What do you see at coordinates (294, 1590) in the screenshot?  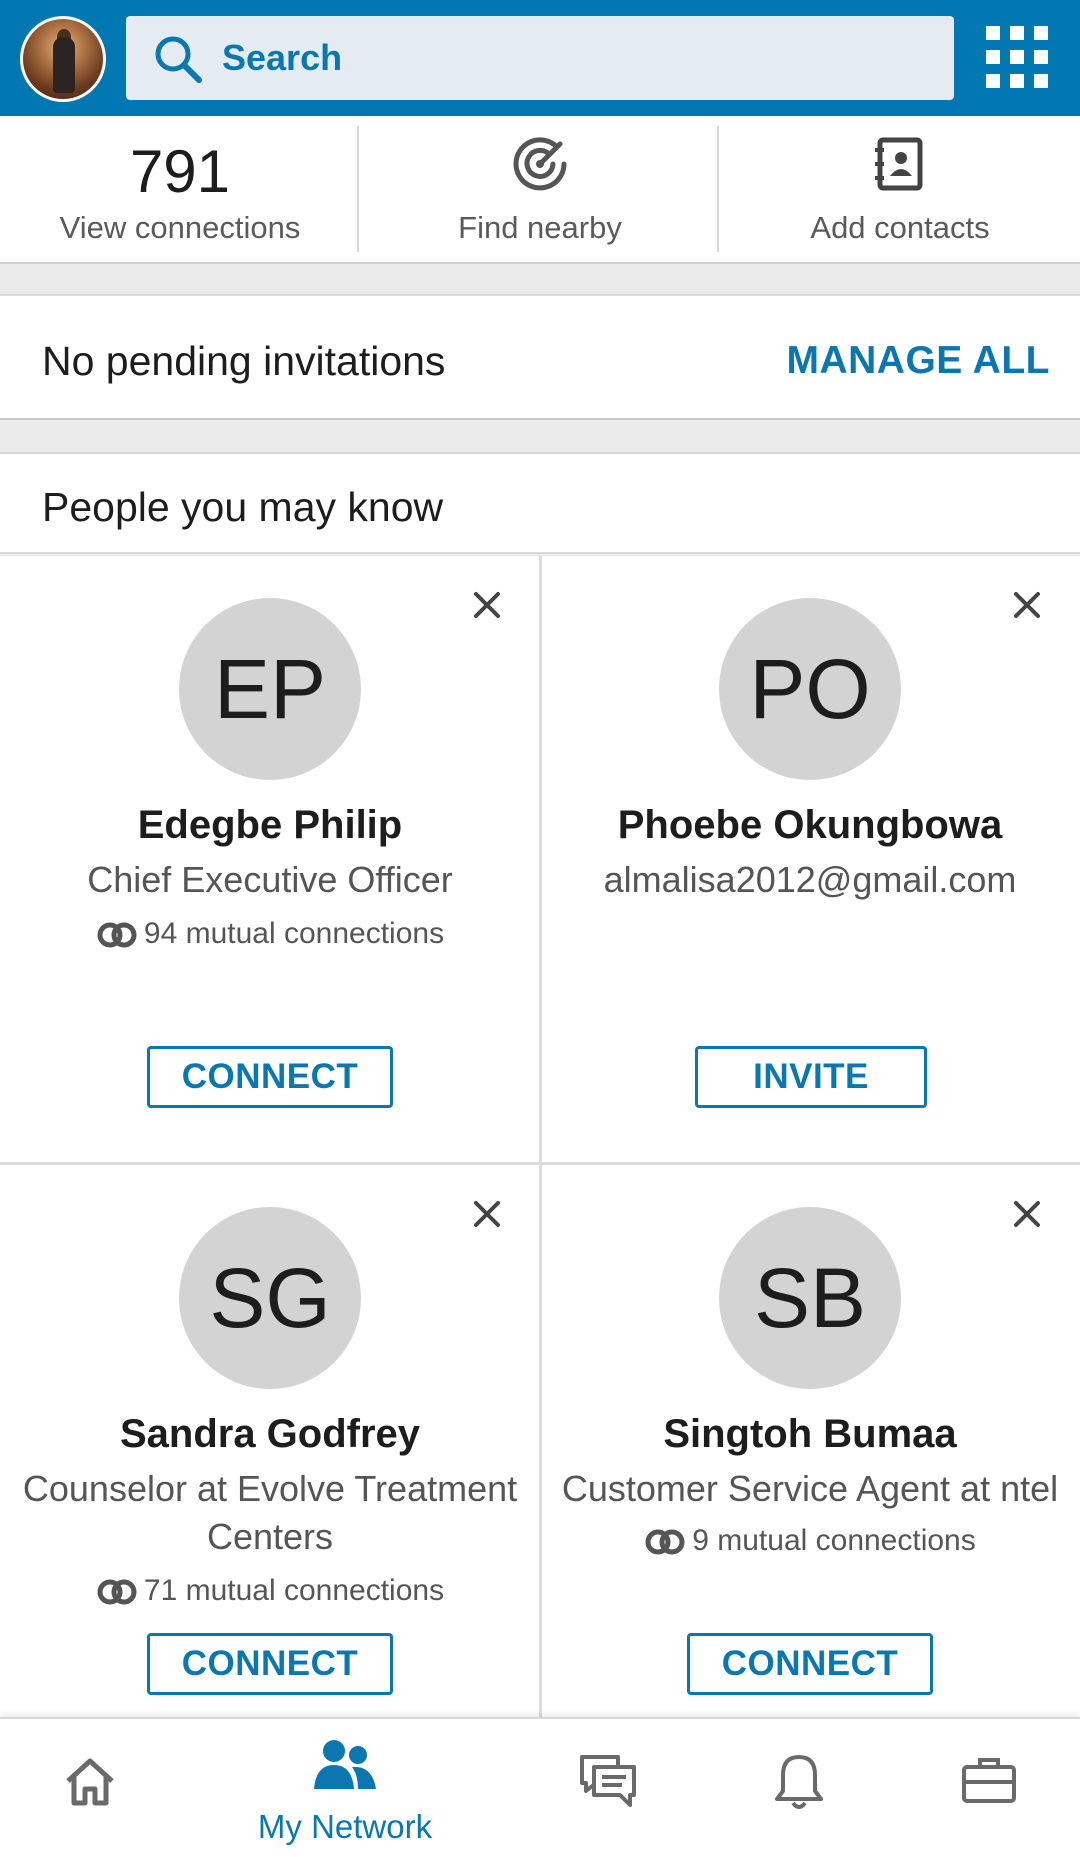 I see `mutual-connections-text: 71 mutual connections` at bounding box center [294, 1590].